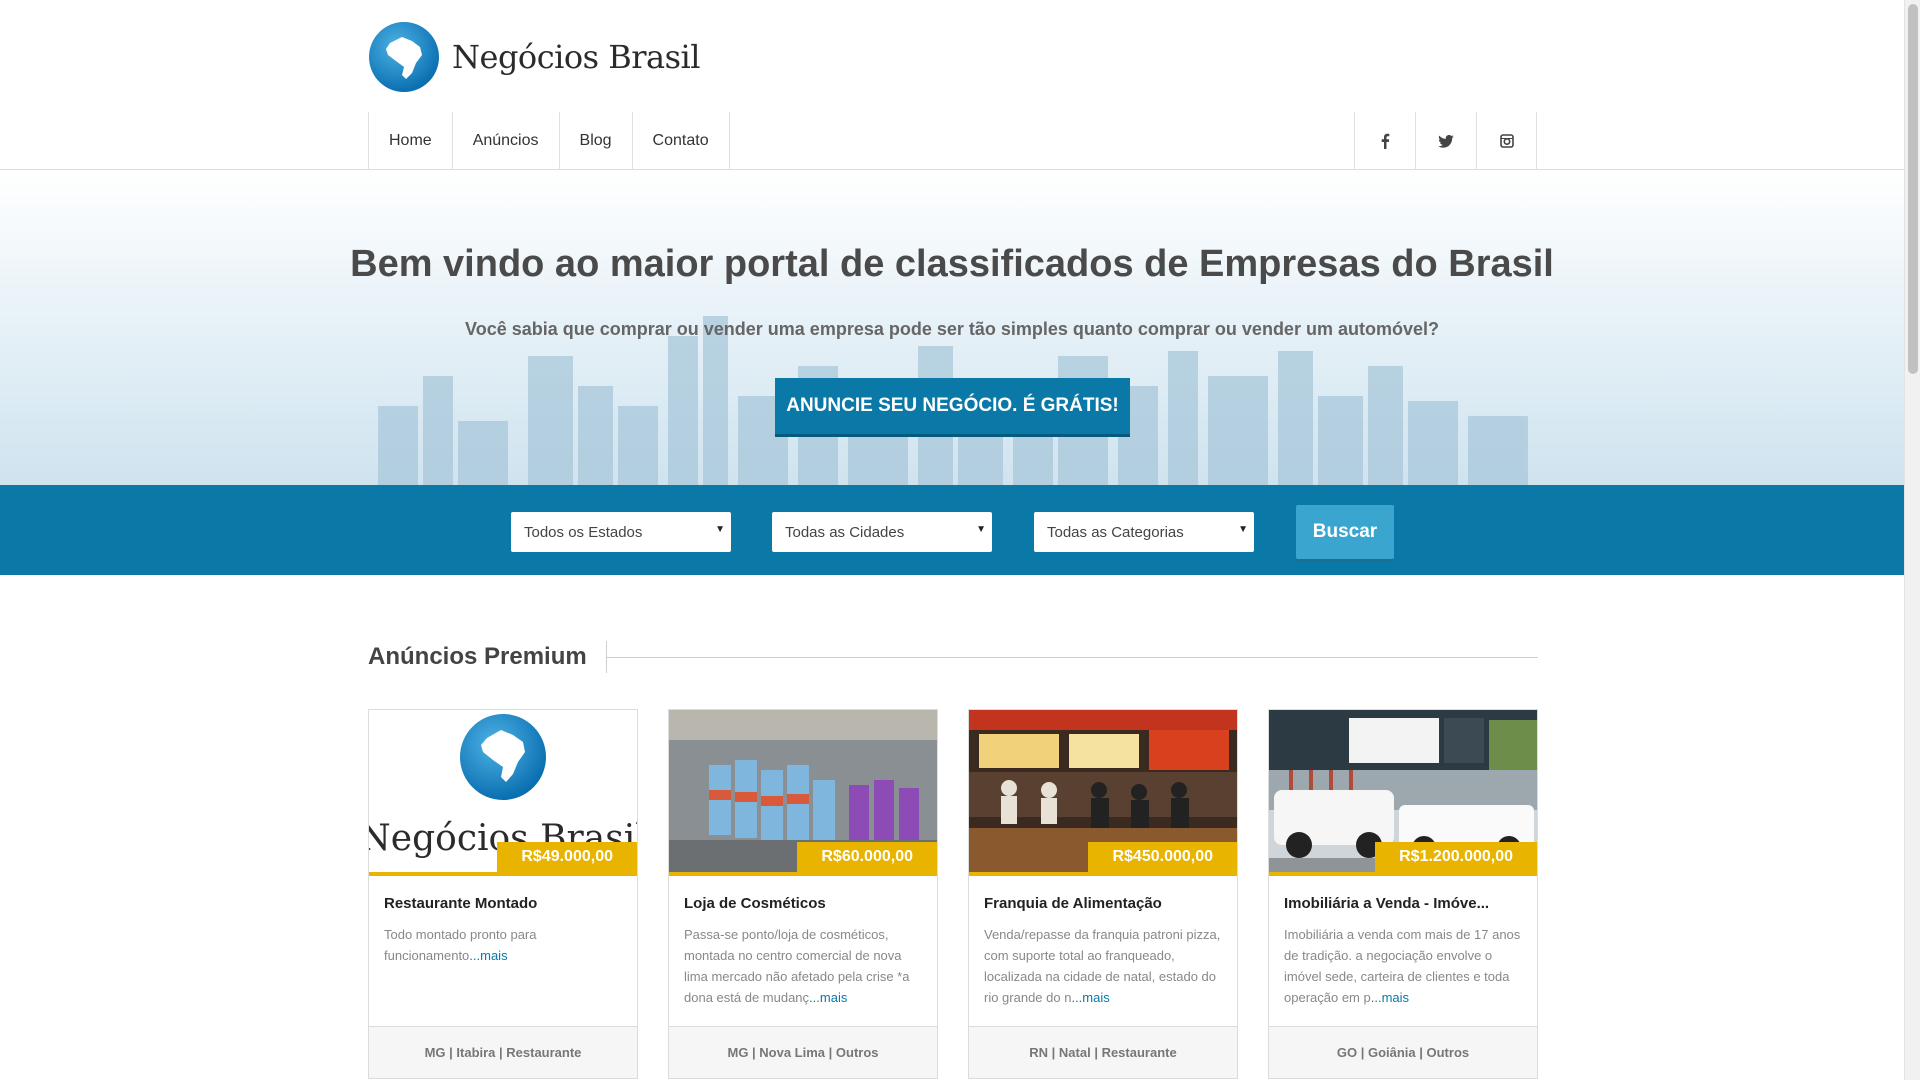 Image resolution: width=1920 pixels, height=1080 pixels. Describe the element at coordinates (1115, 532) in the screenshot. I see `category-select-value: Todas as Categorias` at that location.